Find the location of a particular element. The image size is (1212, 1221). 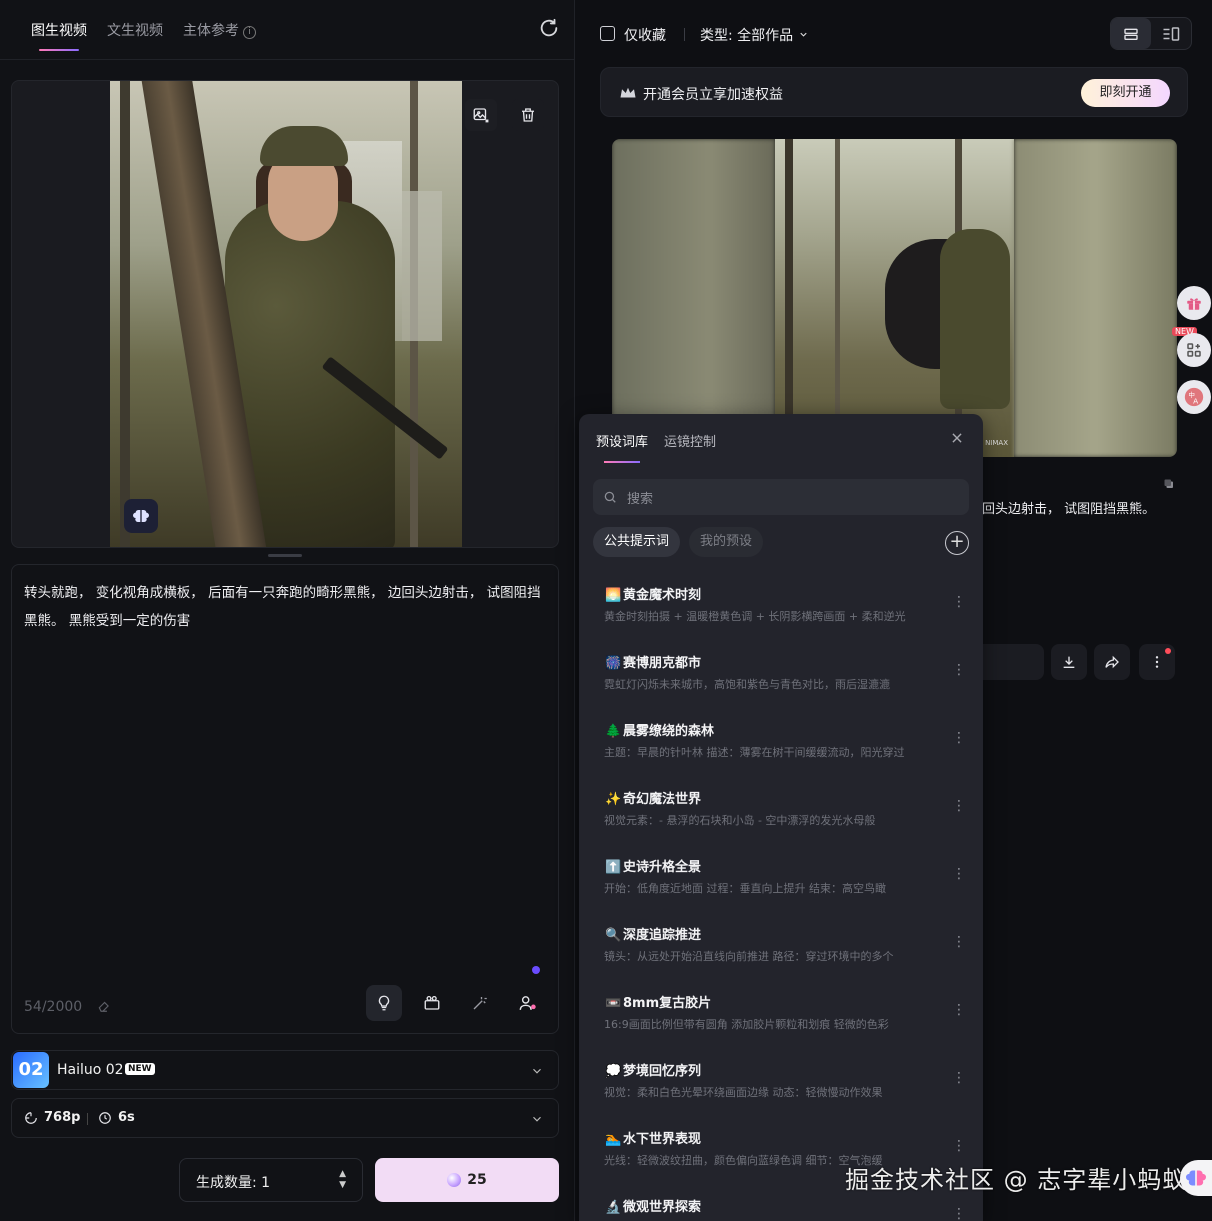

duration-value: 6s is located at coordinates (126, 1117).